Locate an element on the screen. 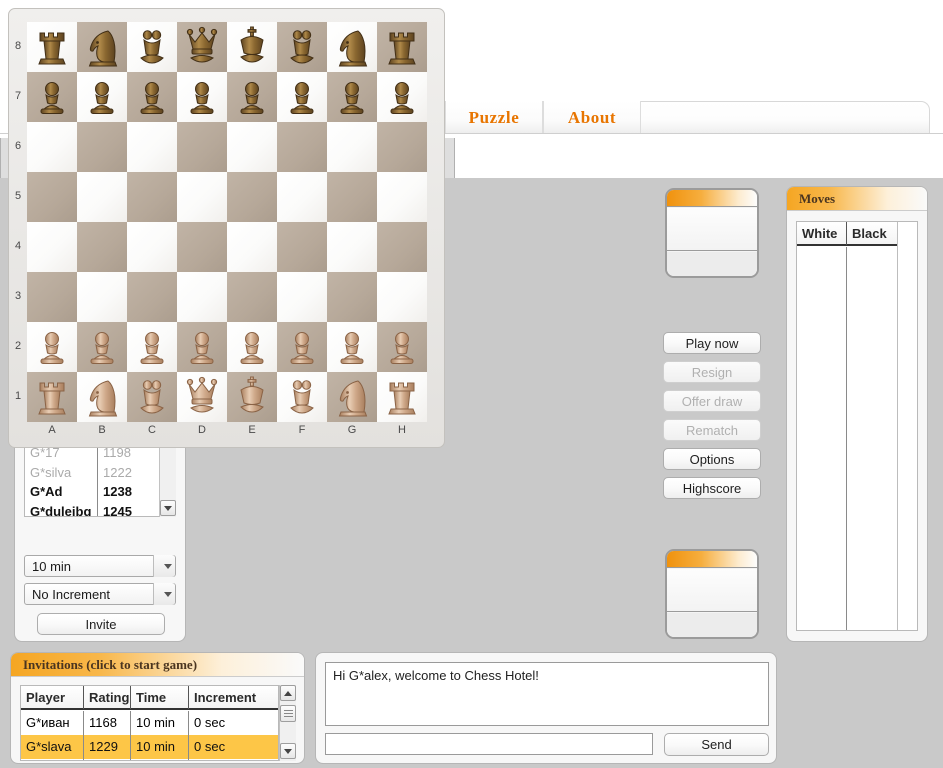 The image size is (943, 768). board-square-b1 is located at coordinates (102, 397).